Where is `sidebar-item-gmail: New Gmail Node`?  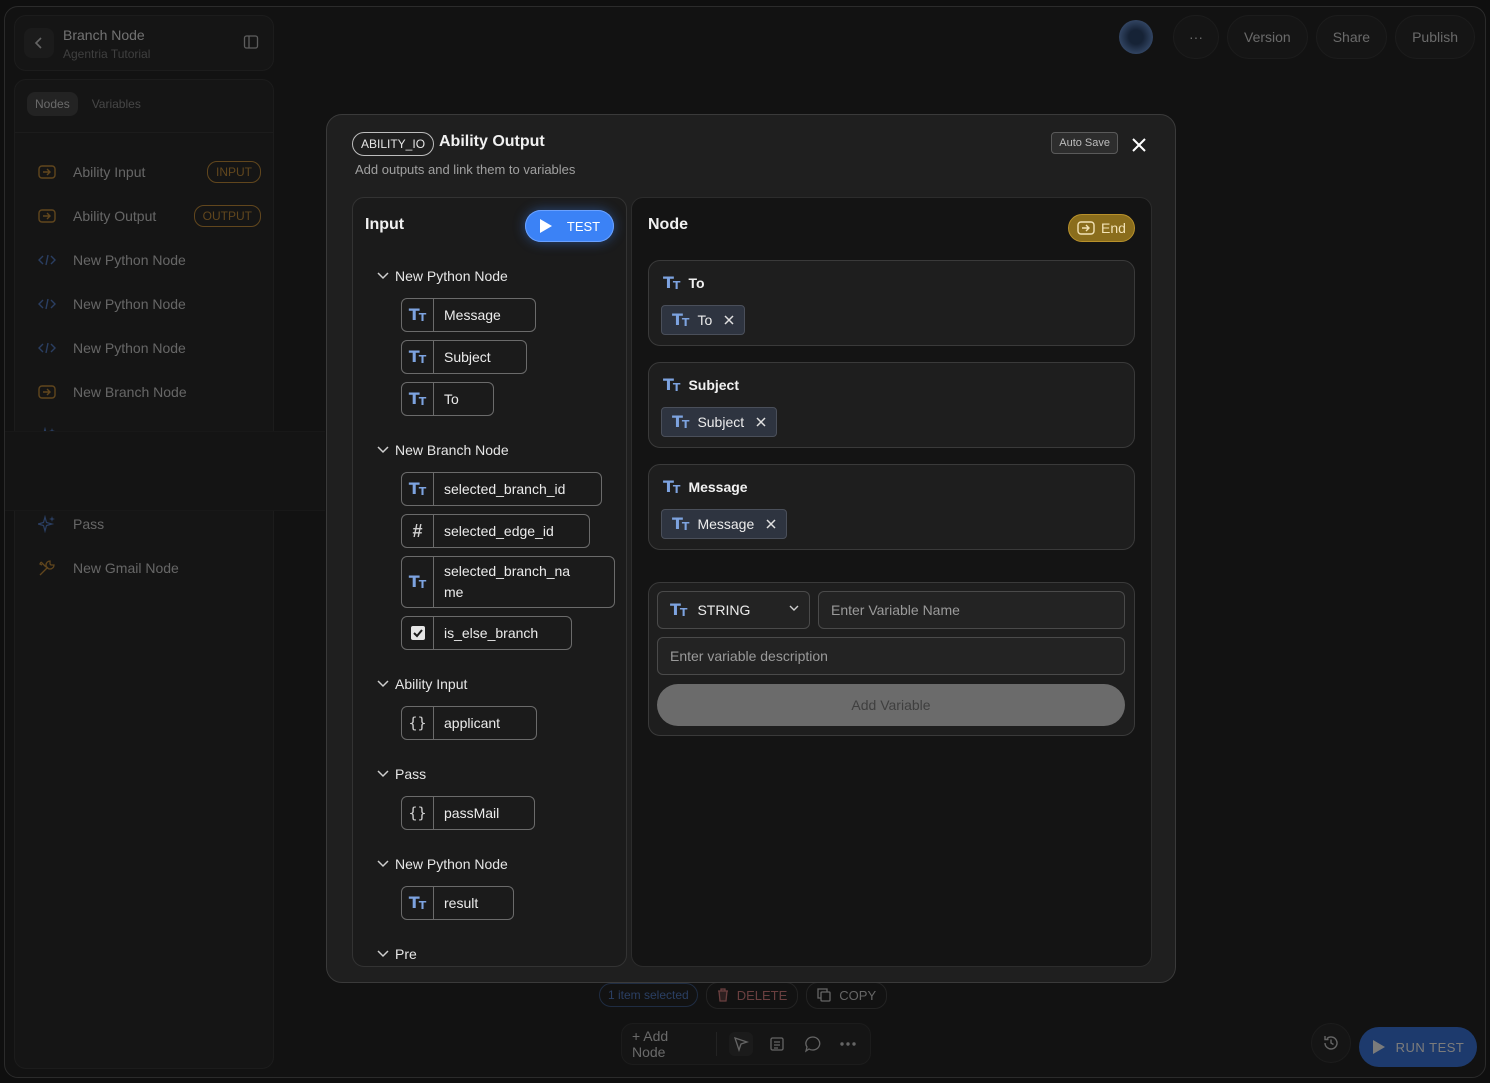 sidebar-item-gmail: New Gmail Node is located at coordinates (144, 568).